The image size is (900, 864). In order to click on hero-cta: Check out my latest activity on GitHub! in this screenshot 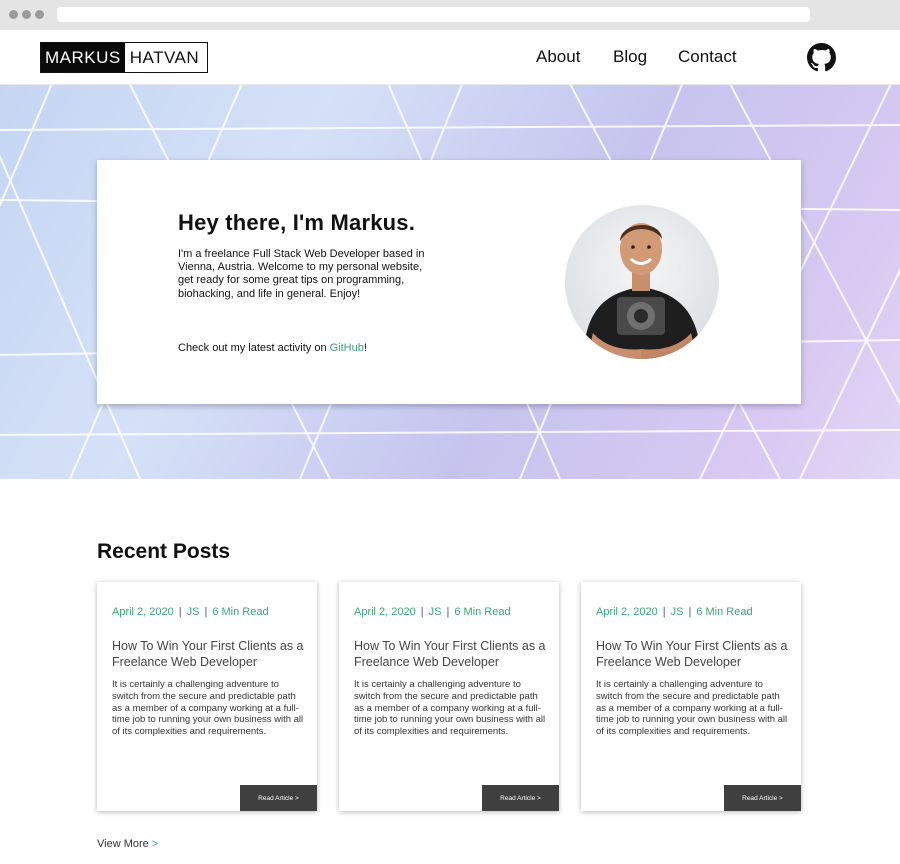, I will do `click(272, 348)`.